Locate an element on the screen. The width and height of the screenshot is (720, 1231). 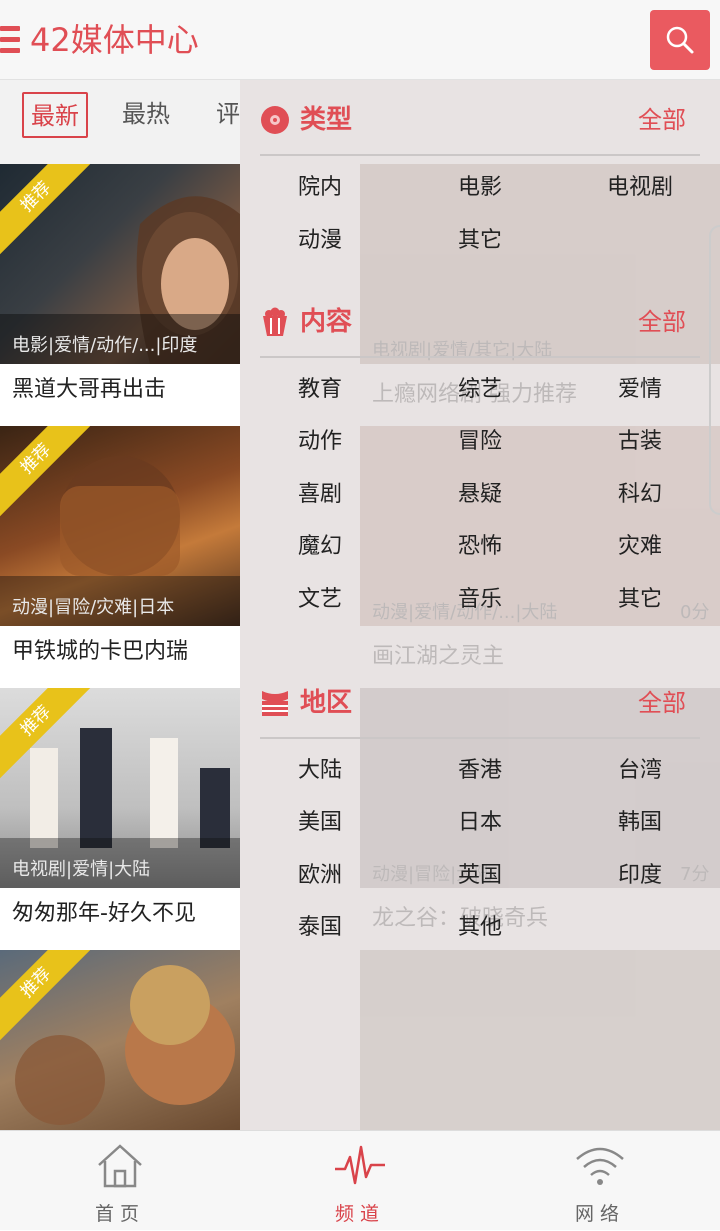
content-option: 其它 is located at coordinates (640, 600).